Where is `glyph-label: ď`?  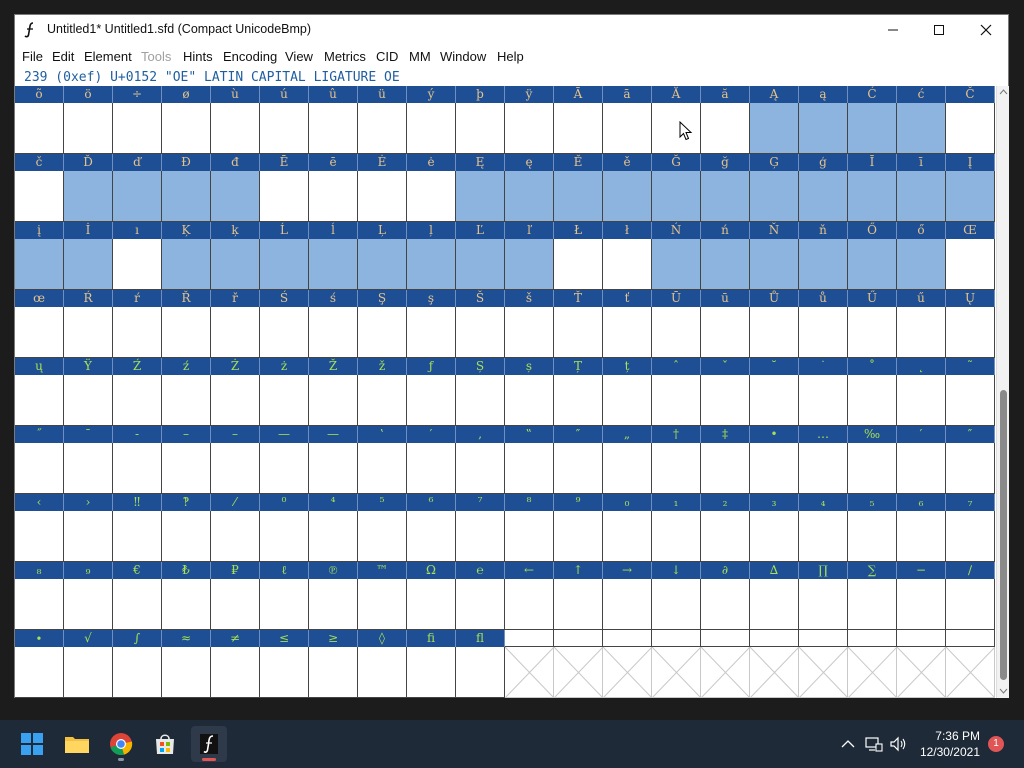
glyph-label: ď is located at coordinates (137, 162).